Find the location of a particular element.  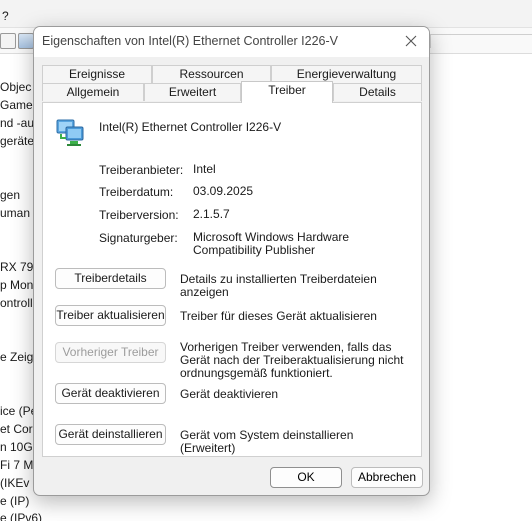

update-driver-button: Treiber aktualisieren is located at coordinates (110, 315).